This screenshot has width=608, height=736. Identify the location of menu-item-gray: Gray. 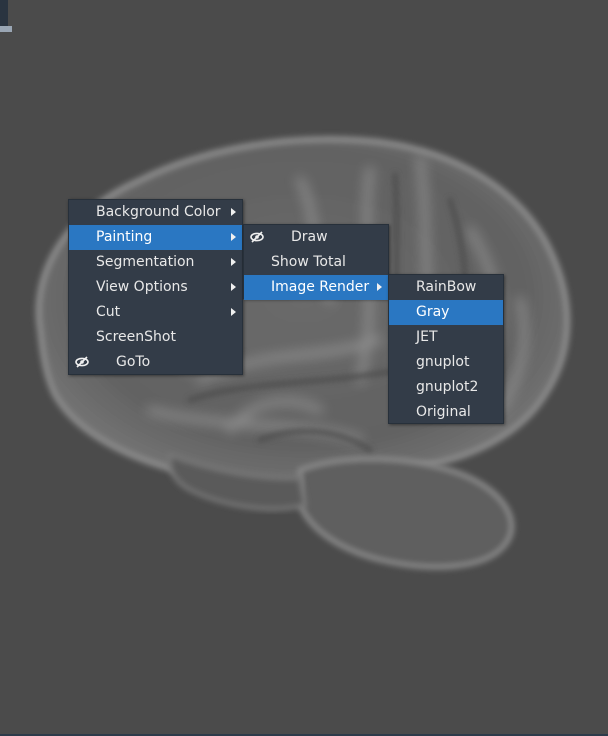
(446, 312).